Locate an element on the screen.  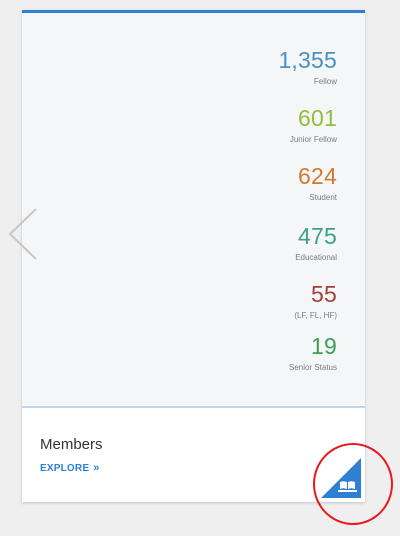
highlight-circle is located at coordinates (353, 484).